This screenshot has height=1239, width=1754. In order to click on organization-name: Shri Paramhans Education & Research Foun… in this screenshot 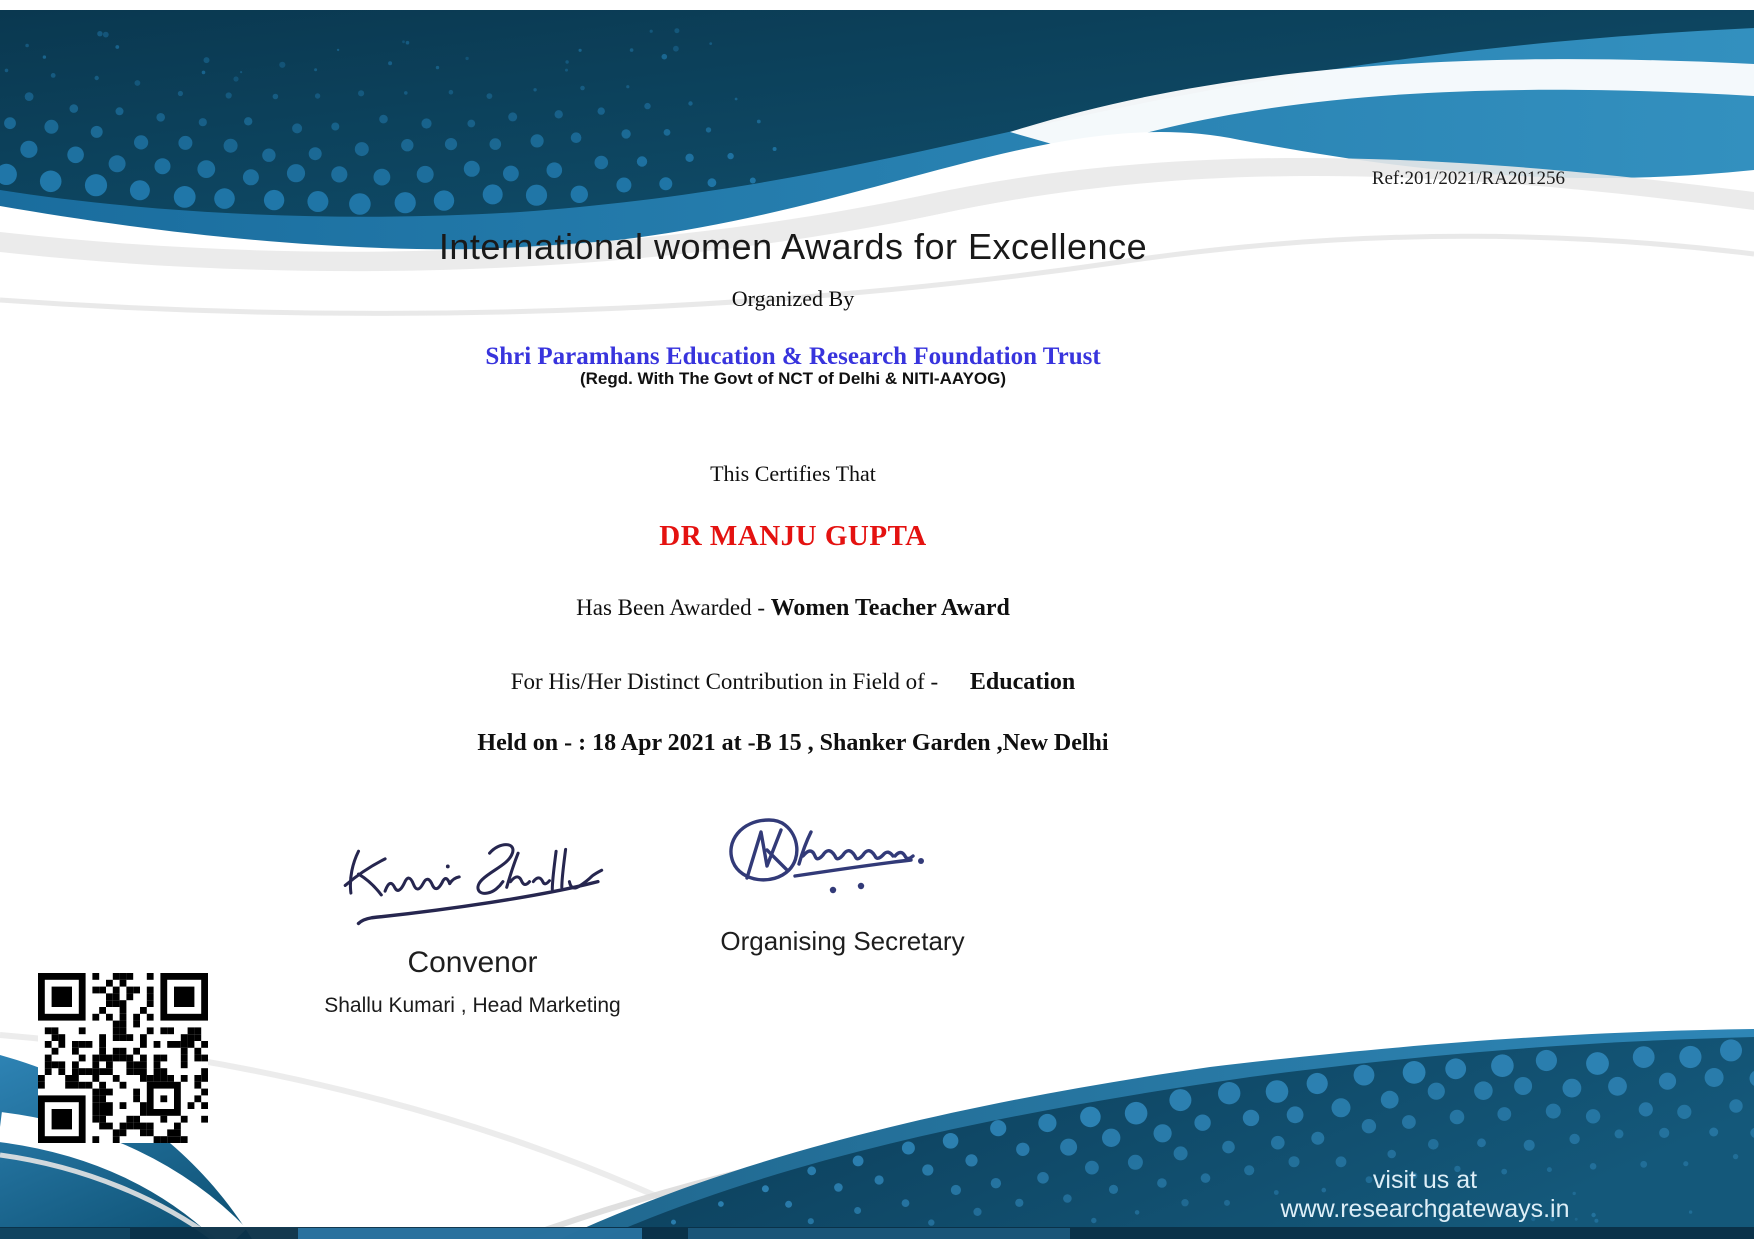, I will do `click(793, 356)`.